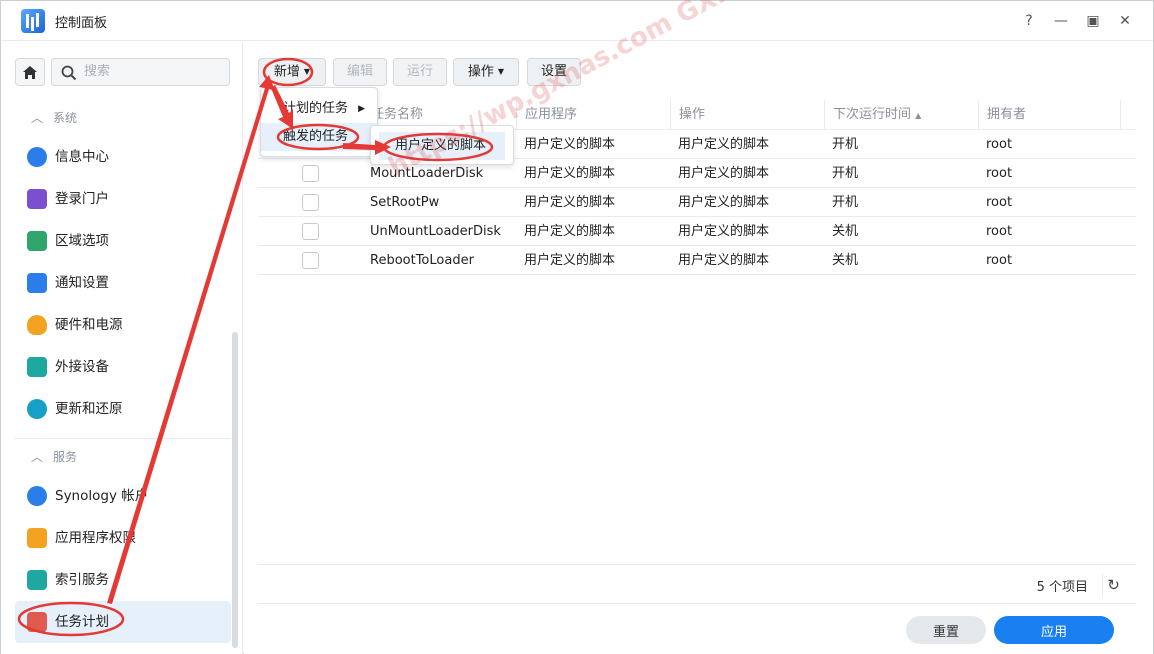 The height and width of the screenshot is (654, 1154). What do you see at coordinates (1029, 21) in the screenshot?
I see `help-button: ?` at bounding box center [1029, 21].